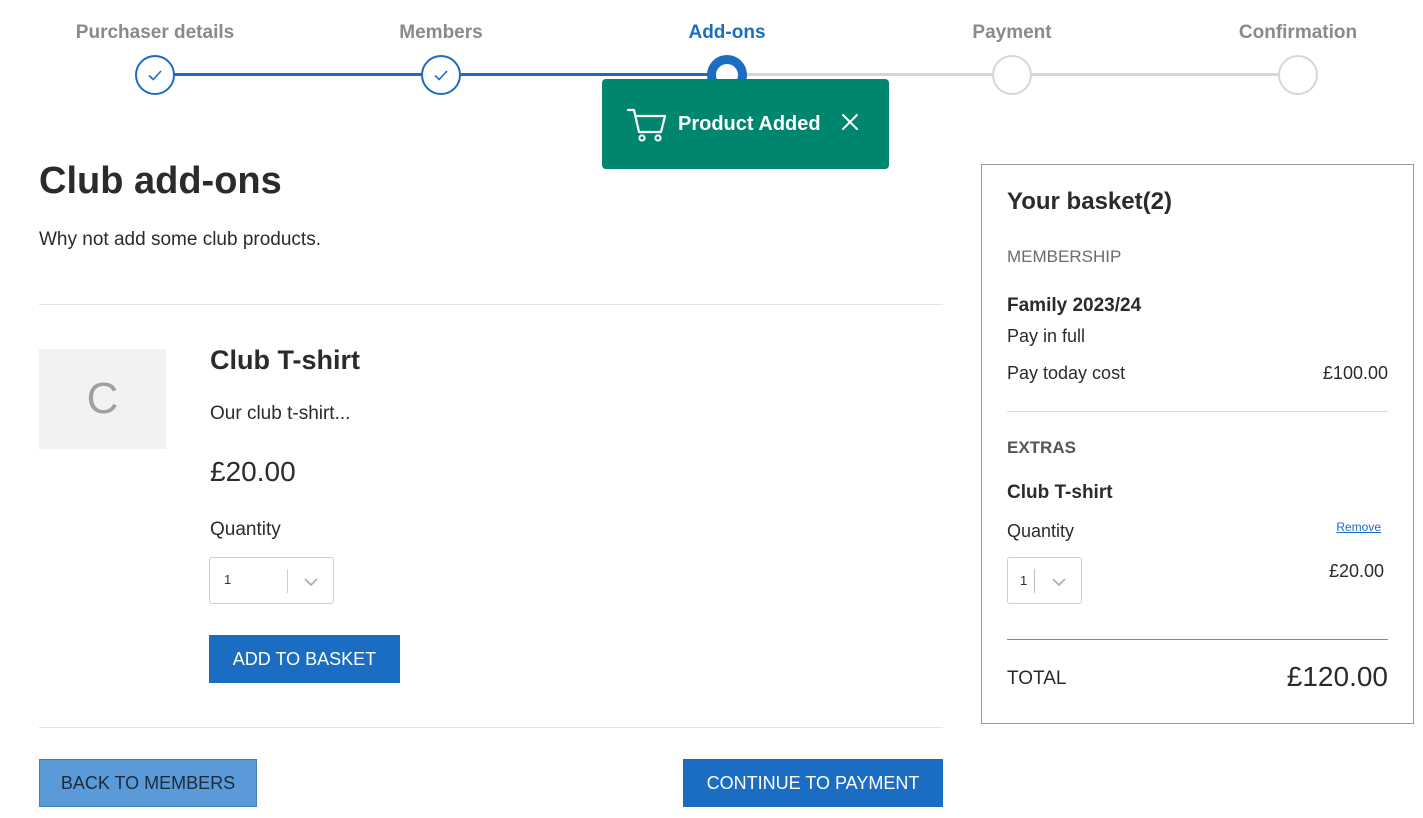 Image resolution: width=1423 pixels, height=818 pixels. What do you see at coordinates (1041, 531) in the screenshot?
I see `extra-quantity-label: Quantity` at bounding box center [1041, 531].